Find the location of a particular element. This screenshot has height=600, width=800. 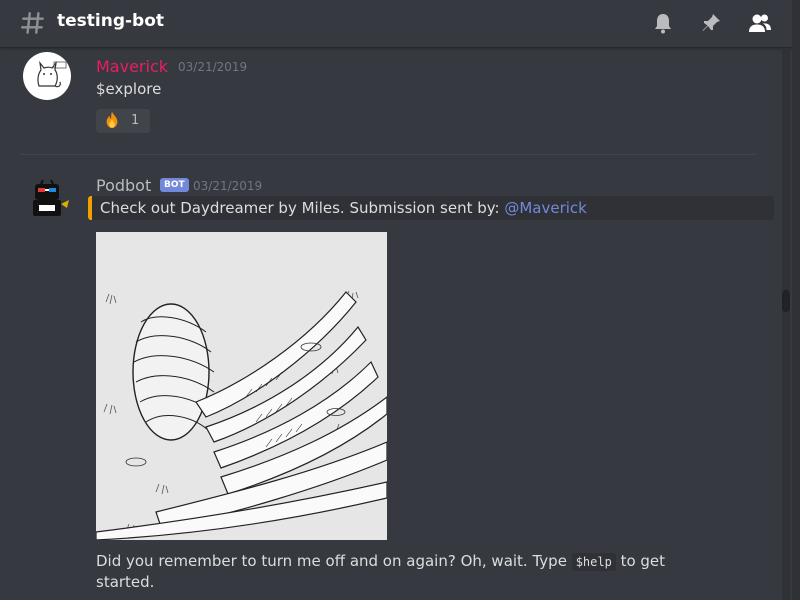

pin-icon is located at coordinates (711, 23).